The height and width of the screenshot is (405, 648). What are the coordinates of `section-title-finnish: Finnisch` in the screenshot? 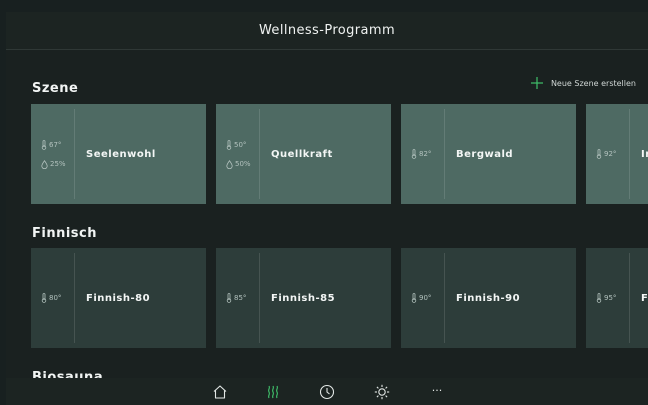 It's located at (65, 233).